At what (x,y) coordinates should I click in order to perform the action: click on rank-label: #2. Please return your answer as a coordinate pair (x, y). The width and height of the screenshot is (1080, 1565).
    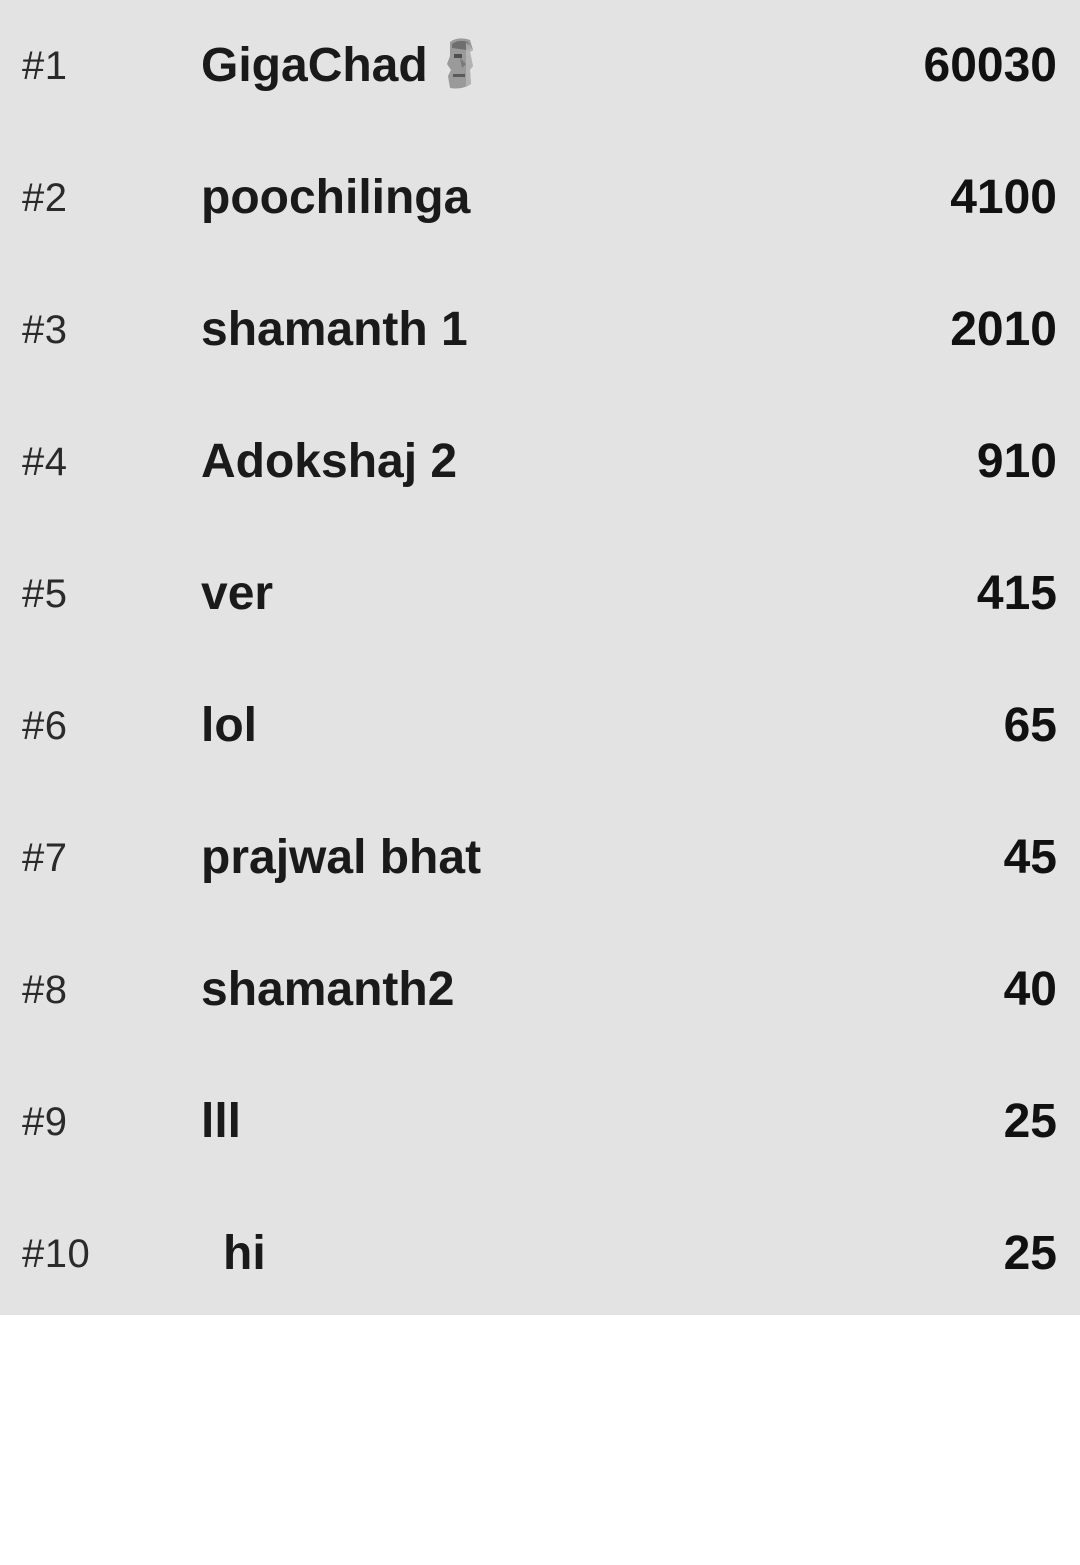
    Looking at the image, I should click on (45, 198).